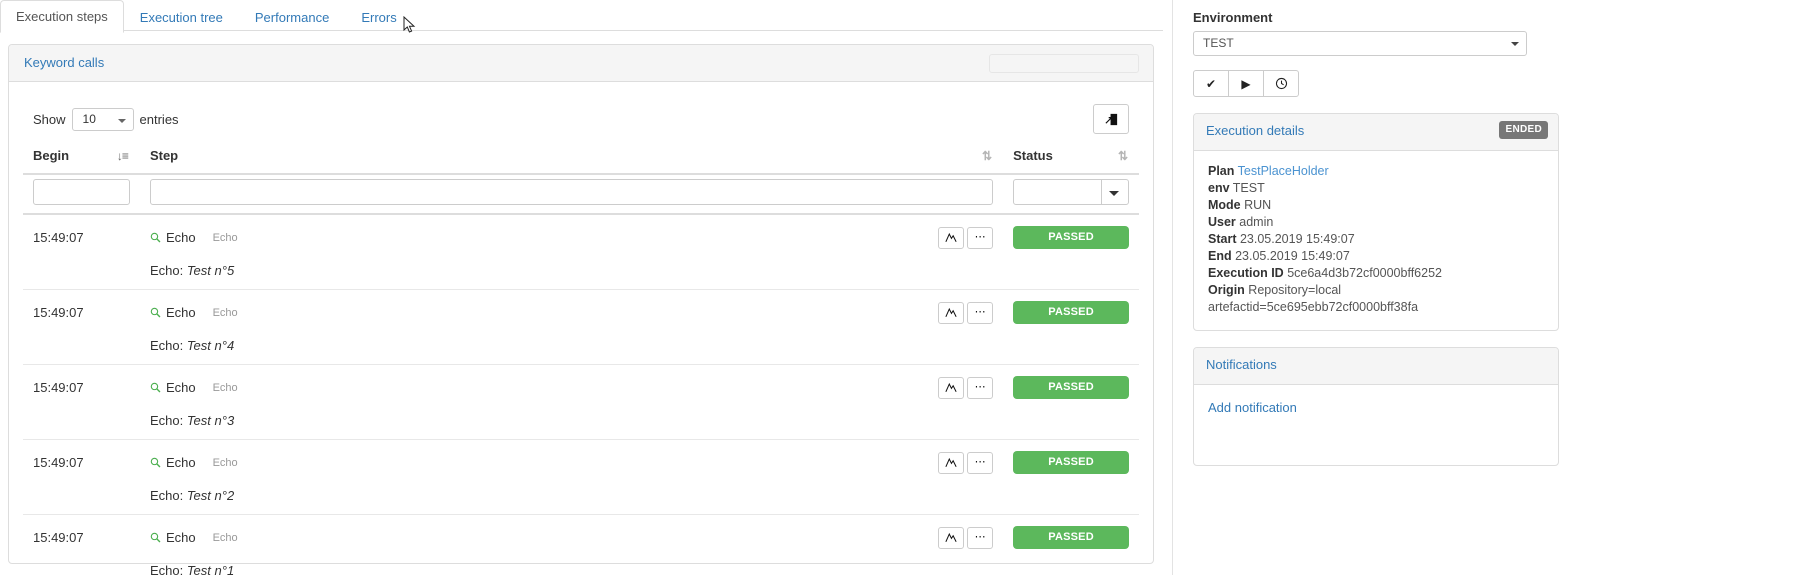  Describe the element at coordinates (102, 119) in the screenshot. I see `page-length-select: 10` at that location.